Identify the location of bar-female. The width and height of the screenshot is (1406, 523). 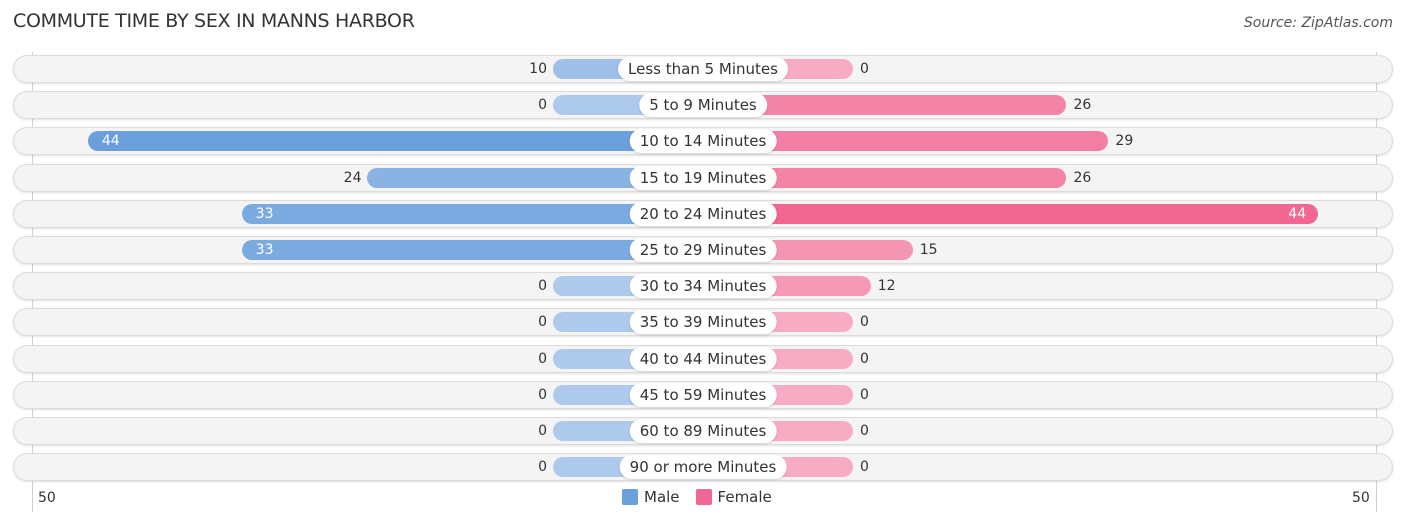
(1011, 213).